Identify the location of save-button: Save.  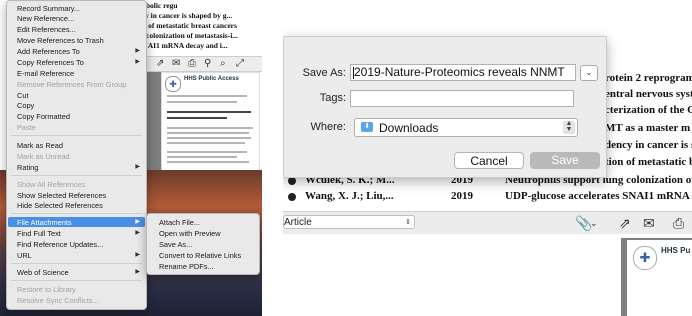
(565, 160).